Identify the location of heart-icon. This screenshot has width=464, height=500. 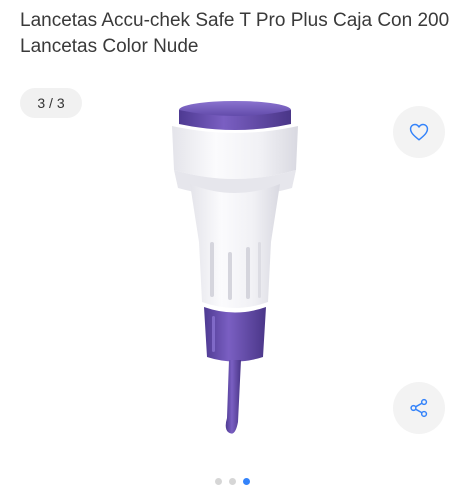
(419, 132).